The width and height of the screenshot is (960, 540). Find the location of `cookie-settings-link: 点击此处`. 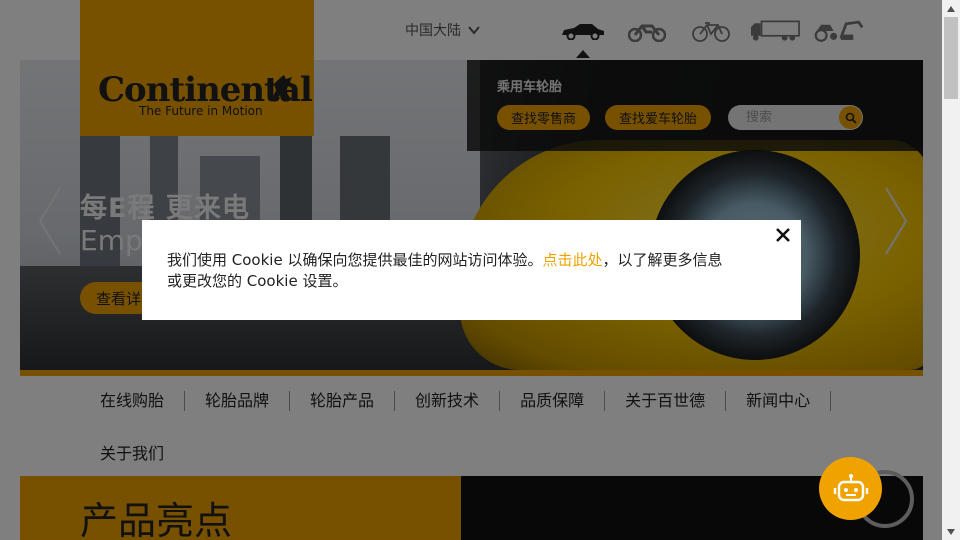

cookie-settings-link: 点击此处 is located at coordinates (572, 260).